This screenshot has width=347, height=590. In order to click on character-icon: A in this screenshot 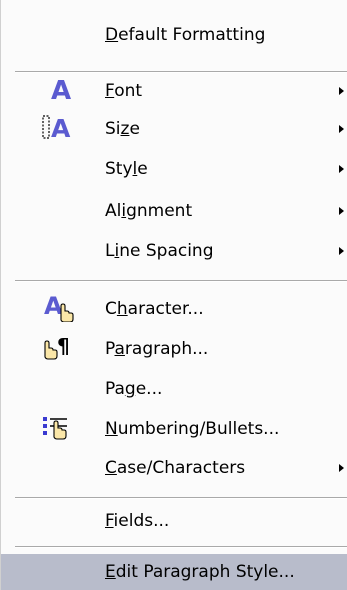, I will do `click(59, 309)`.